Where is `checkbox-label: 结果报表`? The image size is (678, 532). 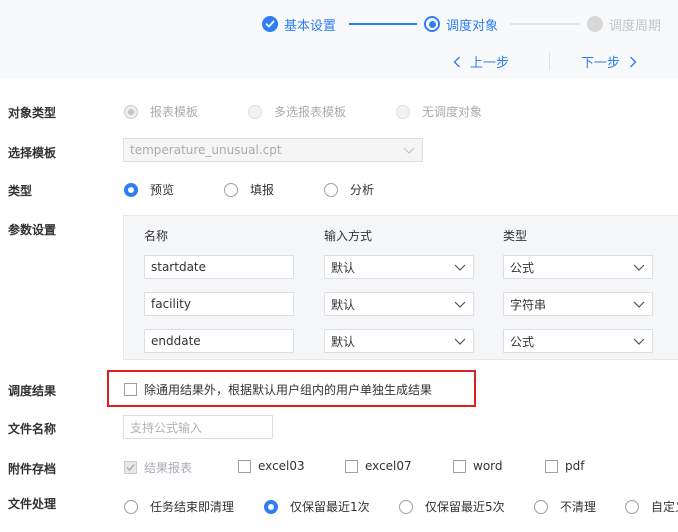
checkbox-label: 结果报表 is located at coordinates (168, 468).